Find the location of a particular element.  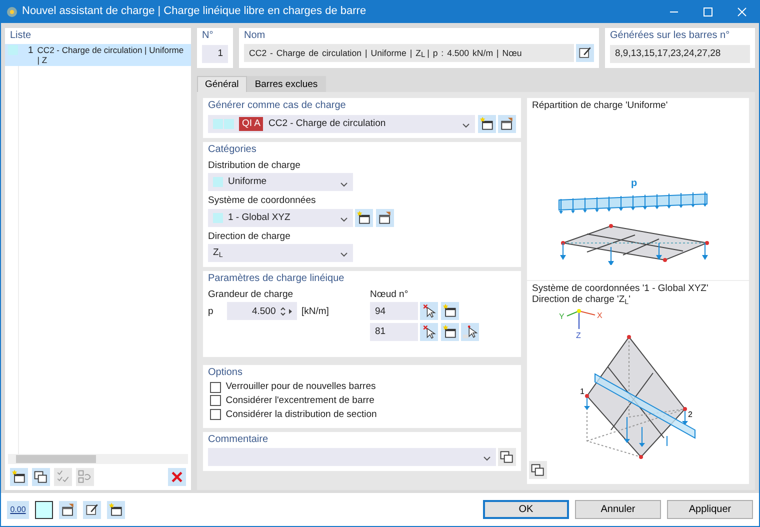

name-label: Nom is located at coordinates (255, 36).